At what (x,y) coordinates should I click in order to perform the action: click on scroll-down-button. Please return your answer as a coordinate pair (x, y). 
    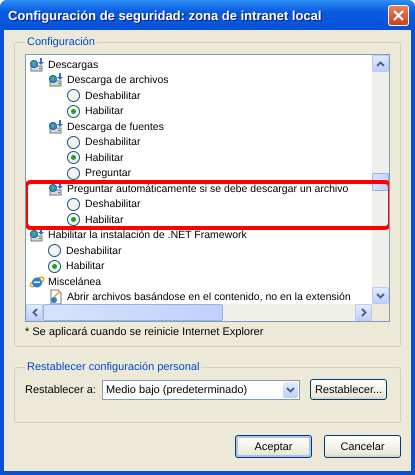
    Looking at the image, I should click on (380, 295).